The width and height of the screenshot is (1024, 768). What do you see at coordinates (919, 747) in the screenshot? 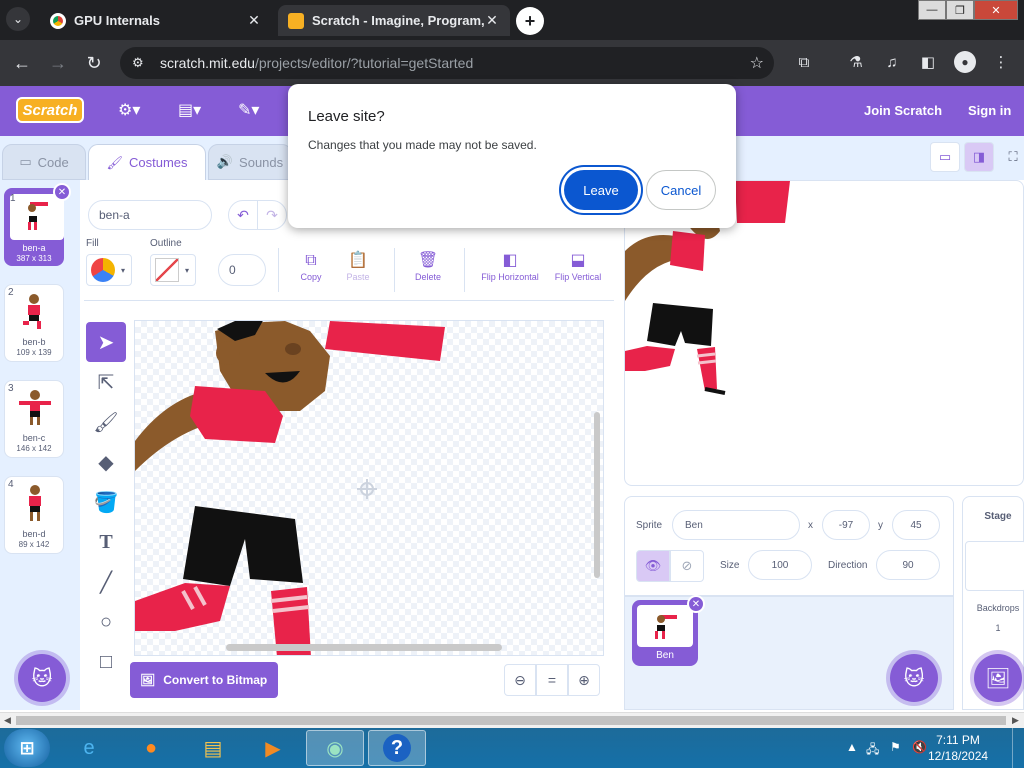
I see `volume-muted-icon: 🔇` at bounding box center [919, 747].